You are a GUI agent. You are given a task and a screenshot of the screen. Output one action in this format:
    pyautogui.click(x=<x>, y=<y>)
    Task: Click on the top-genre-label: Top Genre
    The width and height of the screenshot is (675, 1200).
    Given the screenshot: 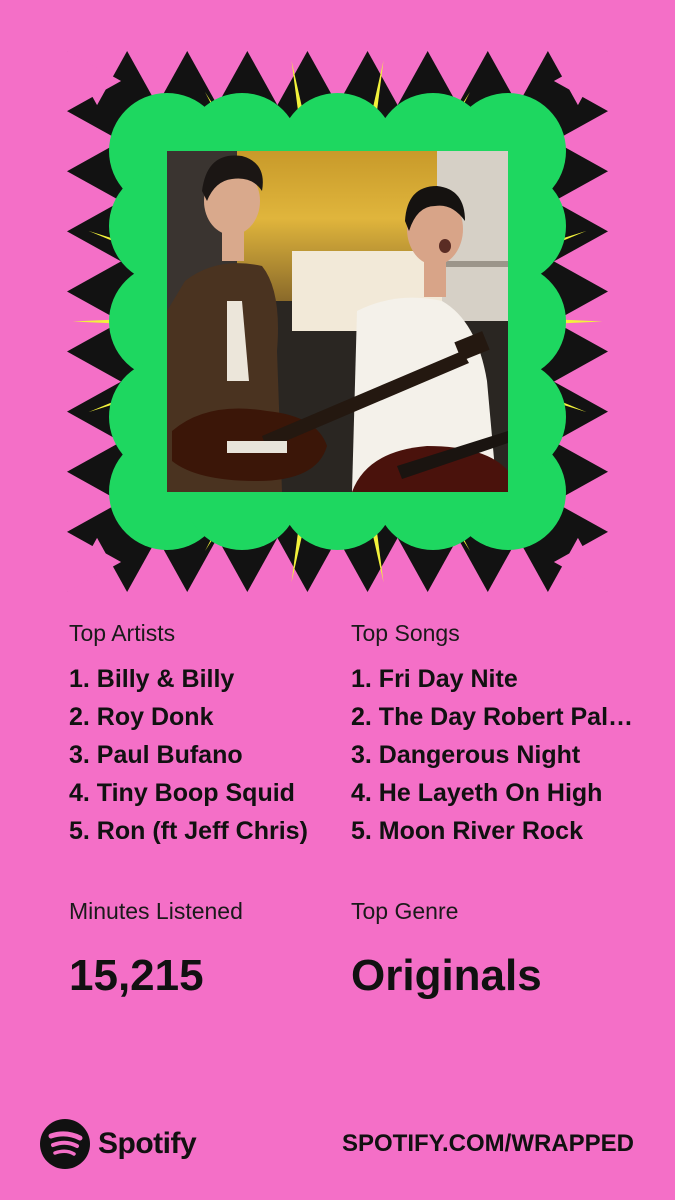 What is the action you would take?
    pyautogui.click(x=405, y=911)
    